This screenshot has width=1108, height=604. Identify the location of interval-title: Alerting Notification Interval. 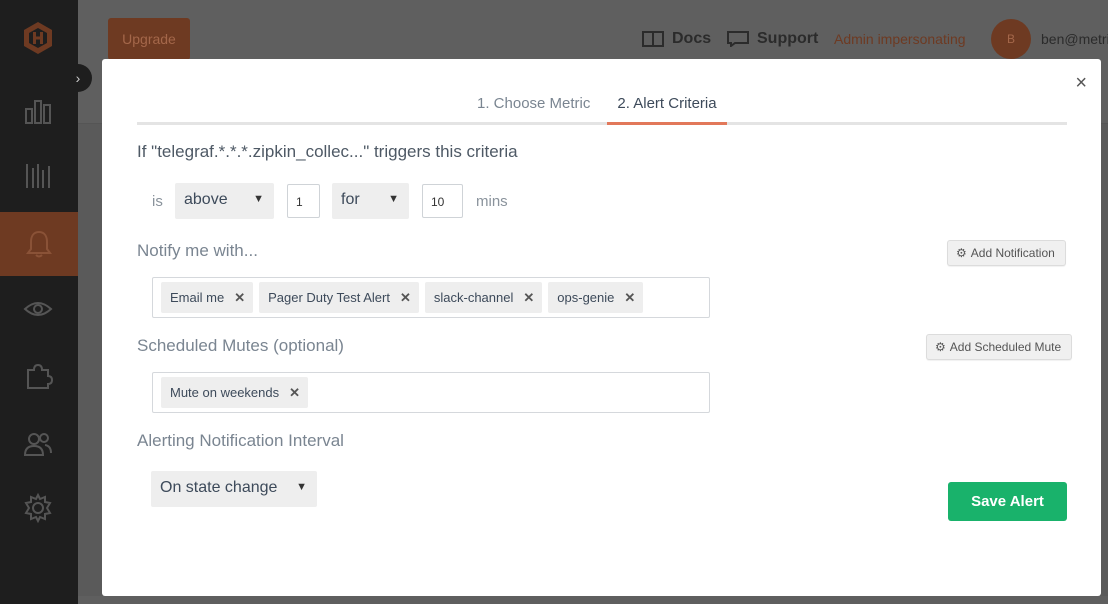
(240, 440).